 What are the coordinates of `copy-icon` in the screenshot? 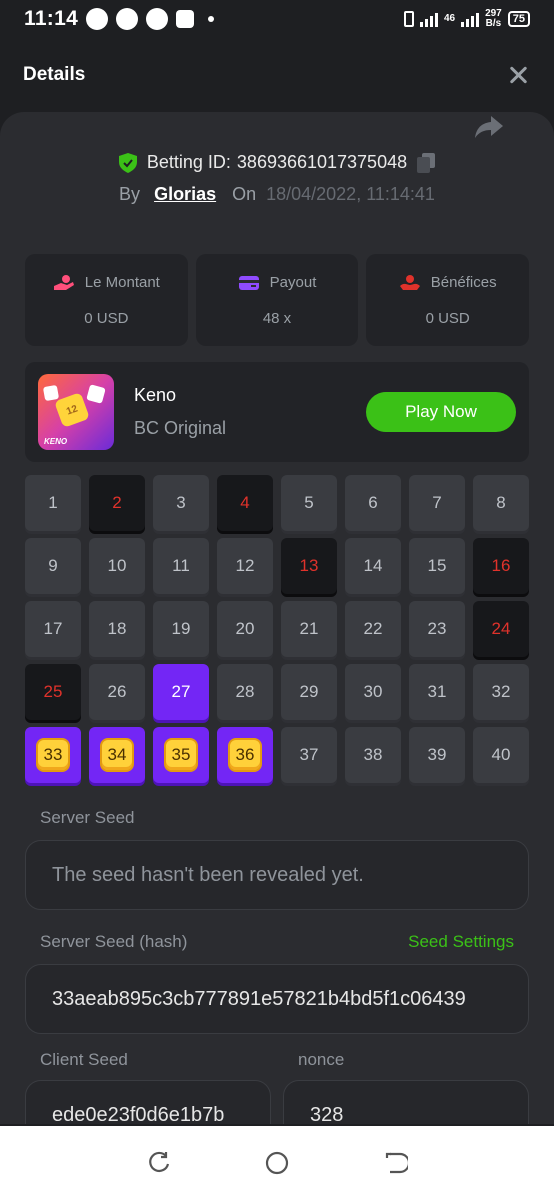 It's located at (426, 162).